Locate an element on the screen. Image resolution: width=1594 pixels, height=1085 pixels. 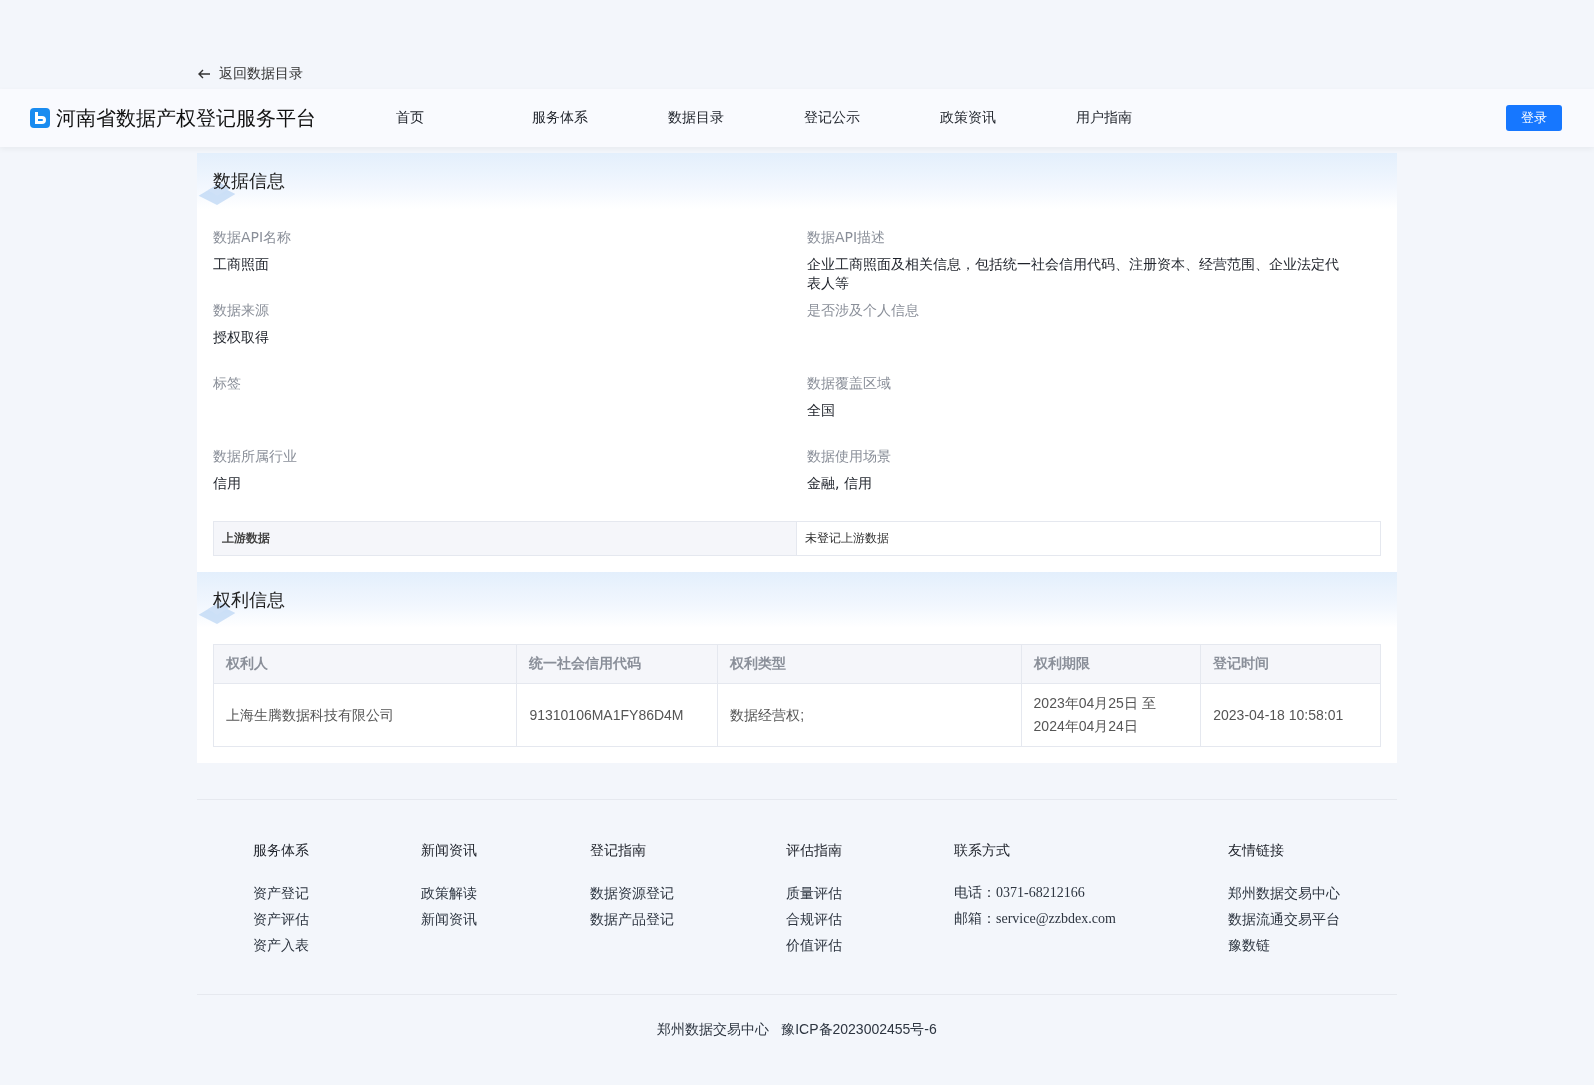
nav-link: 登记公示 is located at coordinates (872, 118).